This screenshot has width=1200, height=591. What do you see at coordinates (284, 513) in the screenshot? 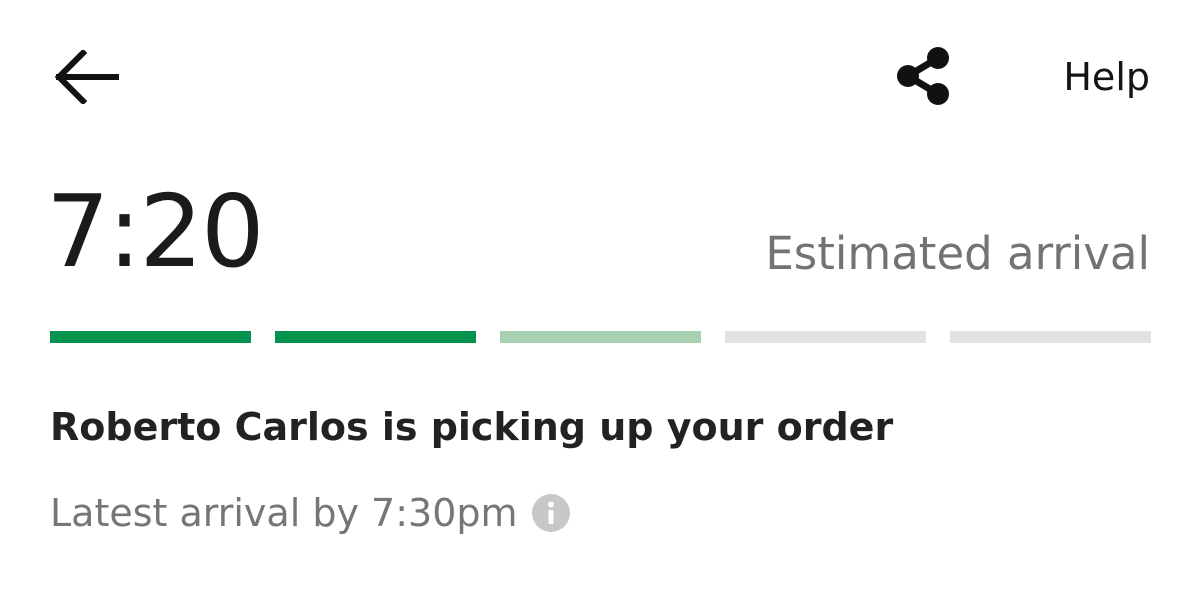
I see `latest-arrival-text: Latest arrival by 7:30pm` at bounding box center [284, 513].